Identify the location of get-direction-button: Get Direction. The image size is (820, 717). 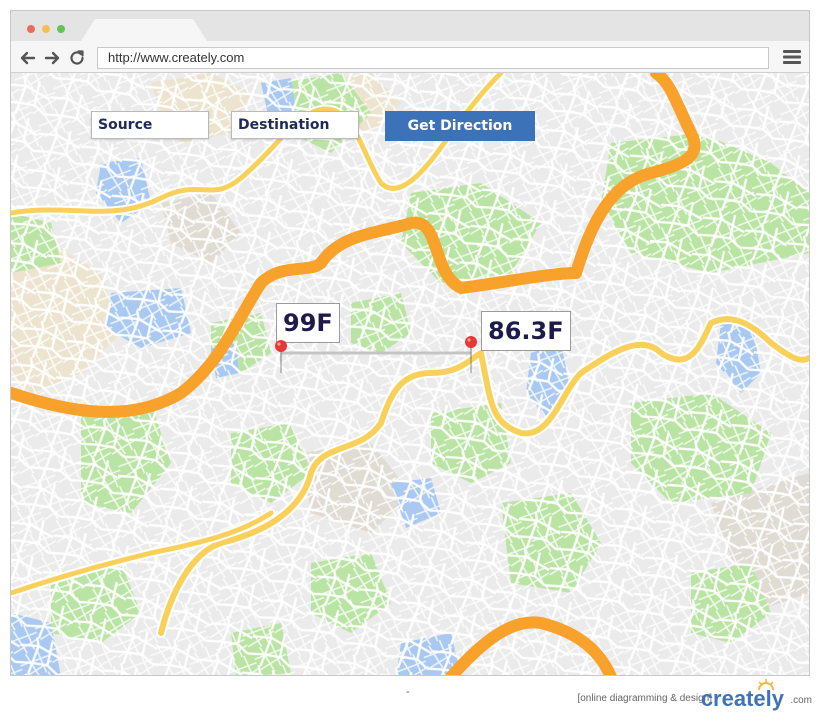
(460, 126).